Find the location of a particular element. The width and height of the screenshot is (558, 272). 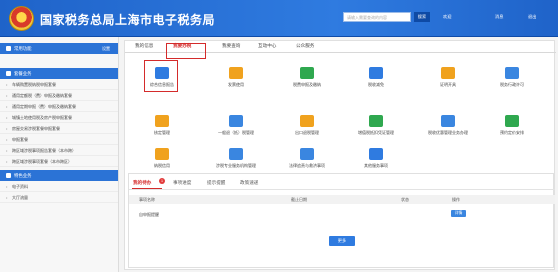

service-item: 出口退税管理 is located at coordinates (307, 125).